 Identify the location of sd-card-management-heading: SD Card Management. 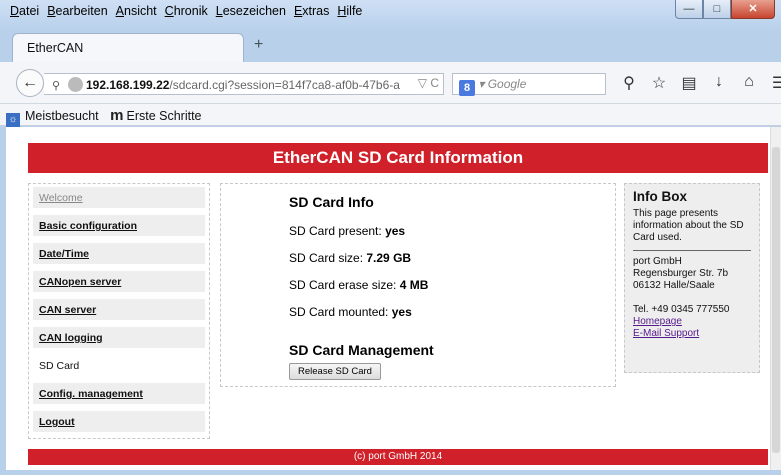
(361, 350).